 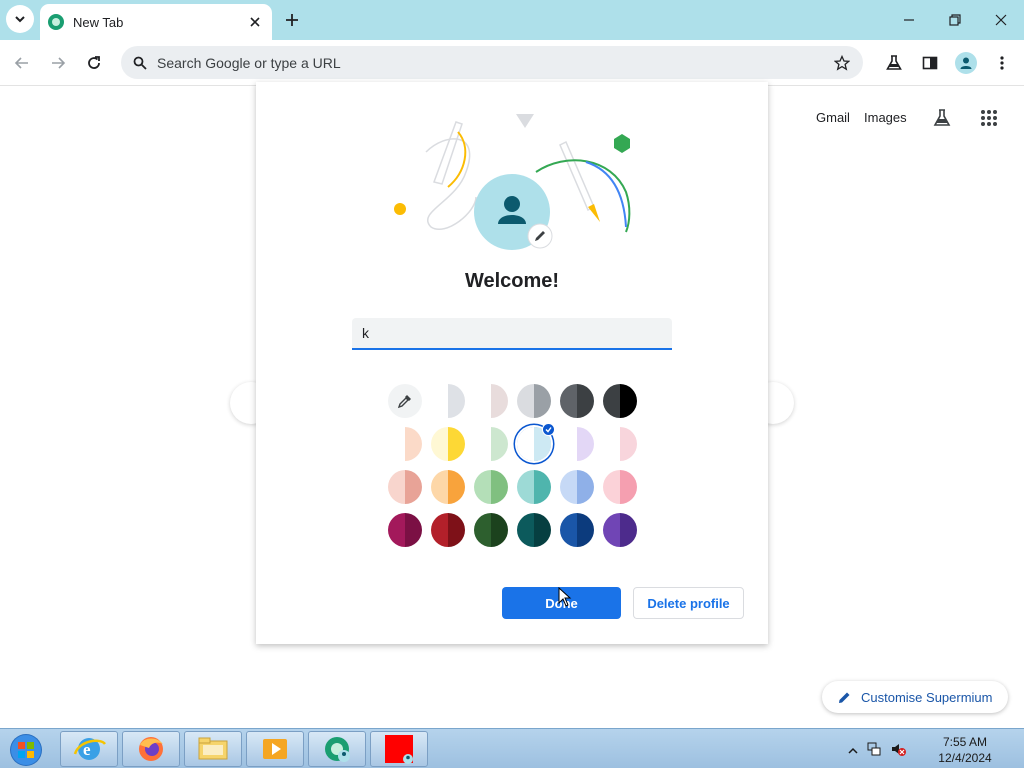 What do you see at coordinates (275, 749) in the screenshot?
I see `taskbar-media-player` at bounding box center [275, 749].